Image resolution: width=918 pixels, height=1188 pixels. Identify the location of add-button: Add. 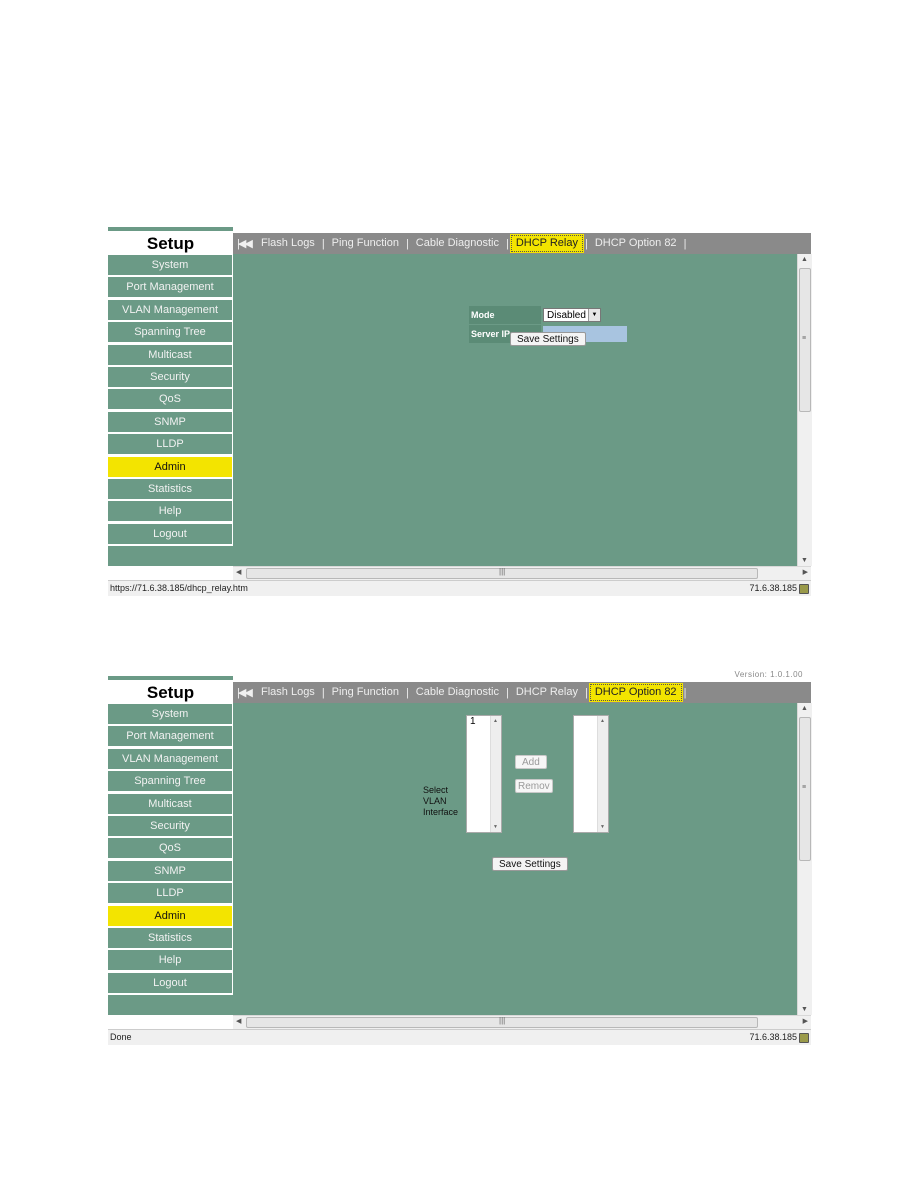
(531, 762).